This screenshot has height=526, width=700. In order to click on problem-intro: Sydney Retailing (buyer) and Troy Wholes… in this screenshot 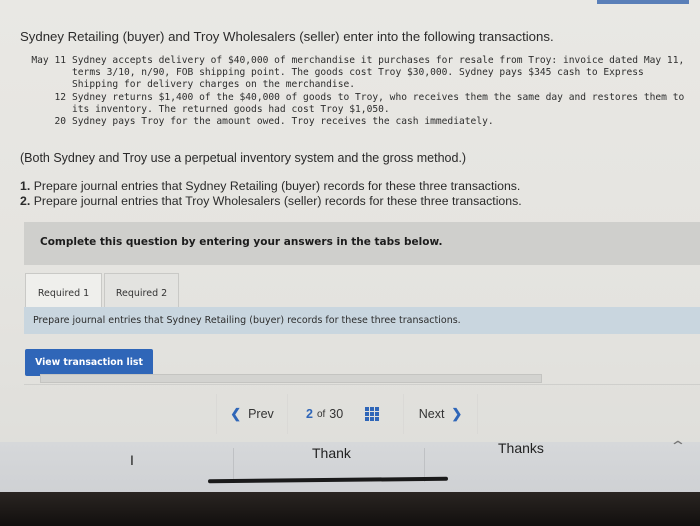, I will do `click(287, 36)`.